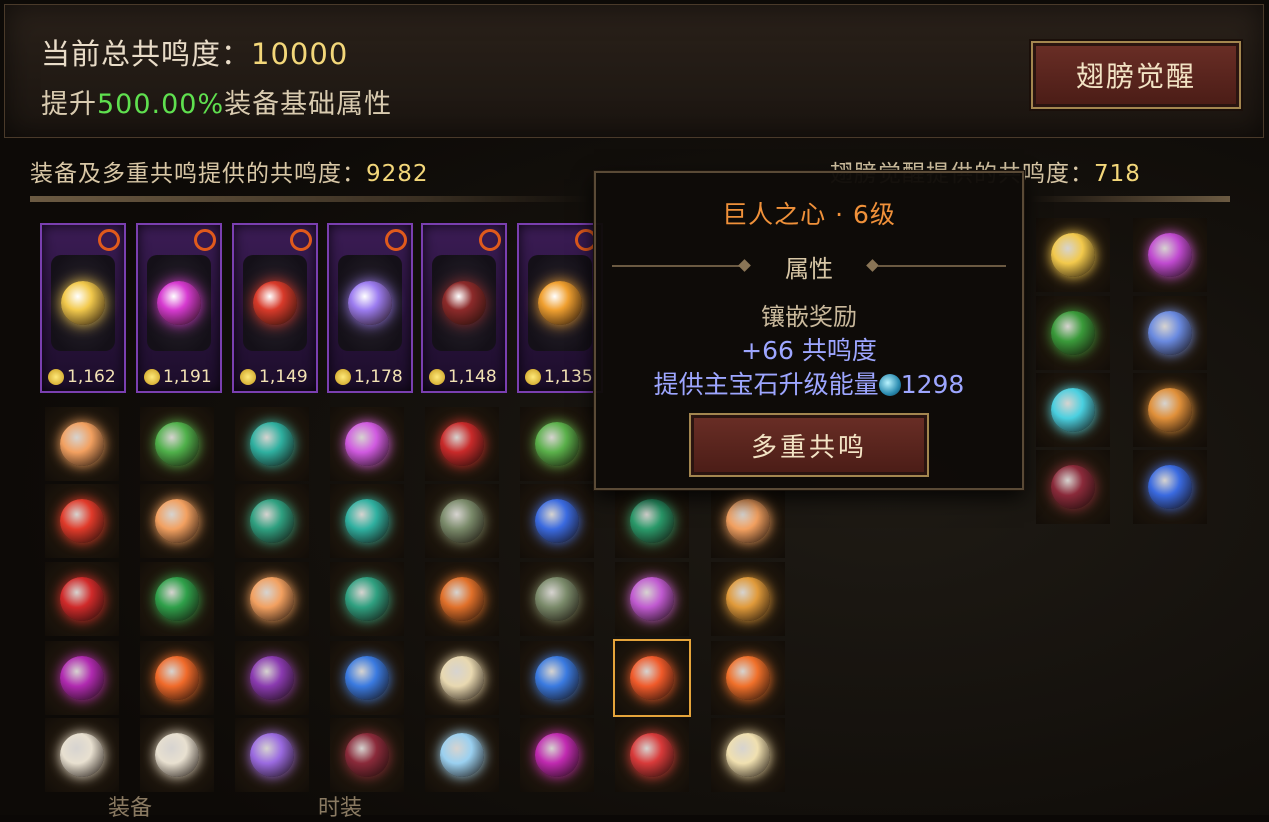 This screenshot has width=1269, height=822. What do you see at coordinates (809, 214) in the screenshot?
I see `tooltip-title: 巨人之心 · 6级` at bounding box center [809, 214].